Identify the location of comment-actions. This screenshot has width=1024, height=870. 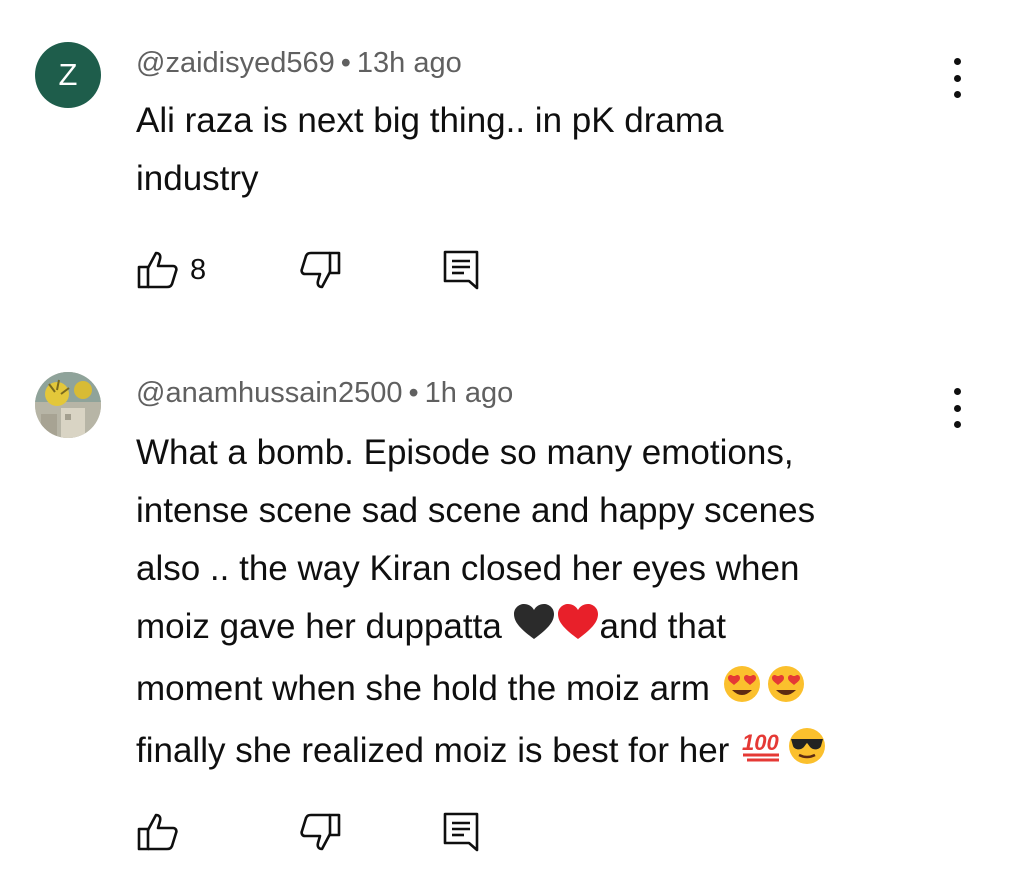
(336, 832).